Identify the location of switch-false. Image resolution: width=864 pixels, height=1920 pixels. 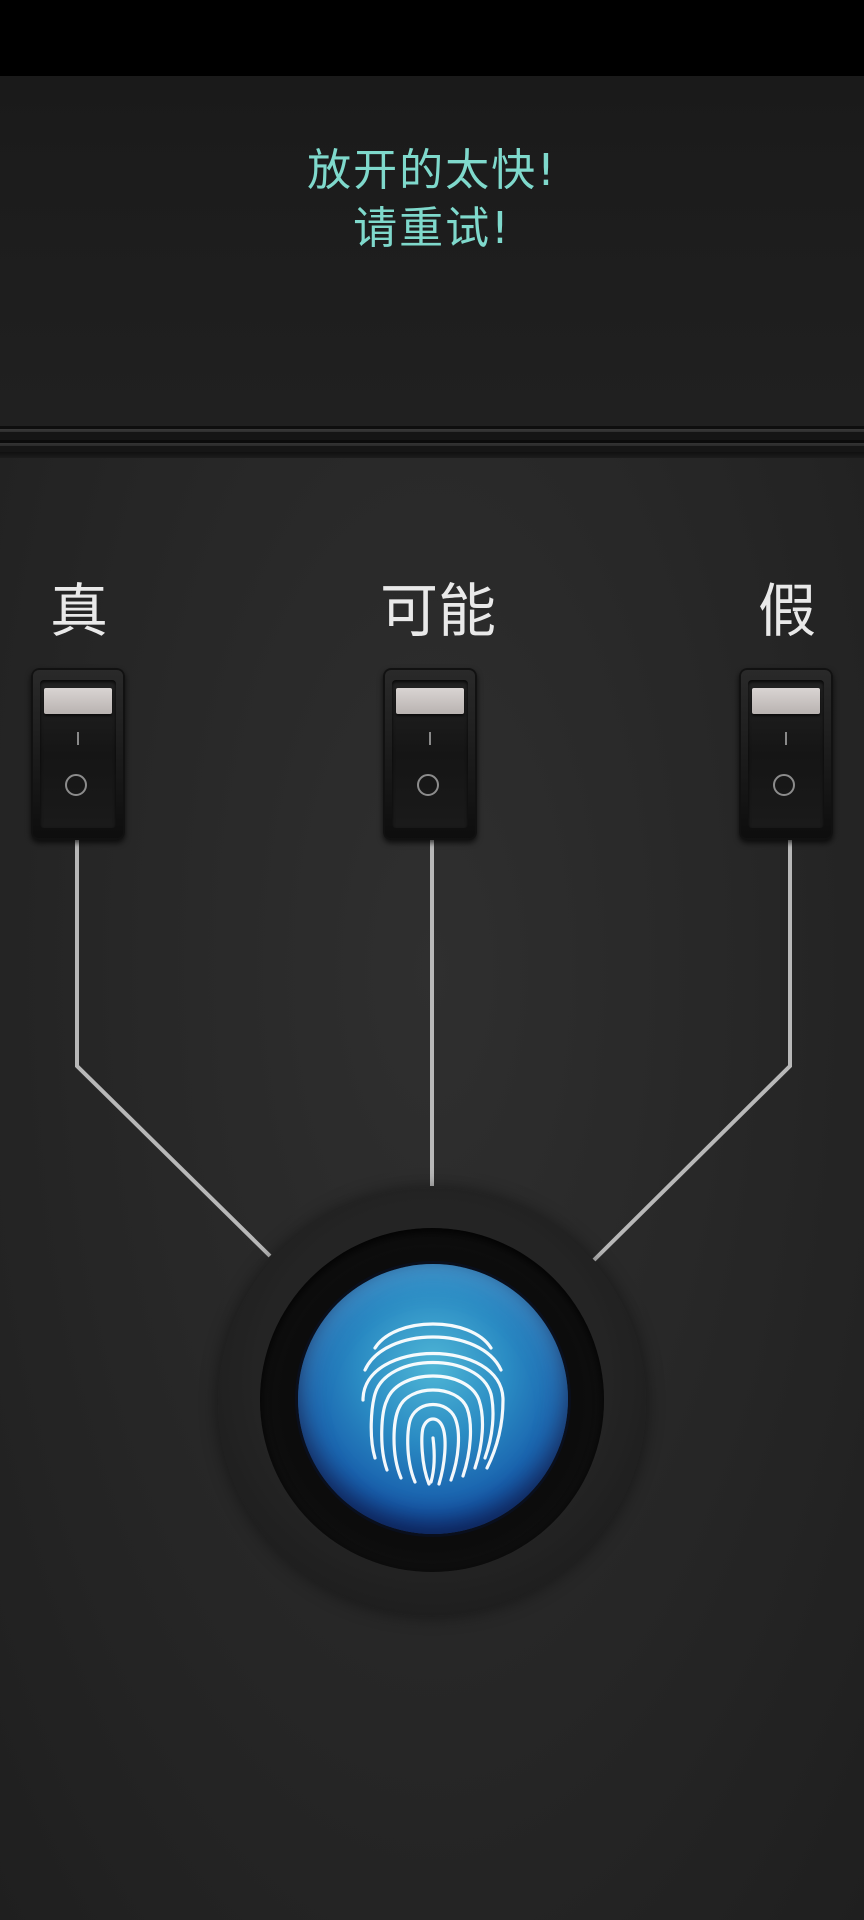
(786, 754).